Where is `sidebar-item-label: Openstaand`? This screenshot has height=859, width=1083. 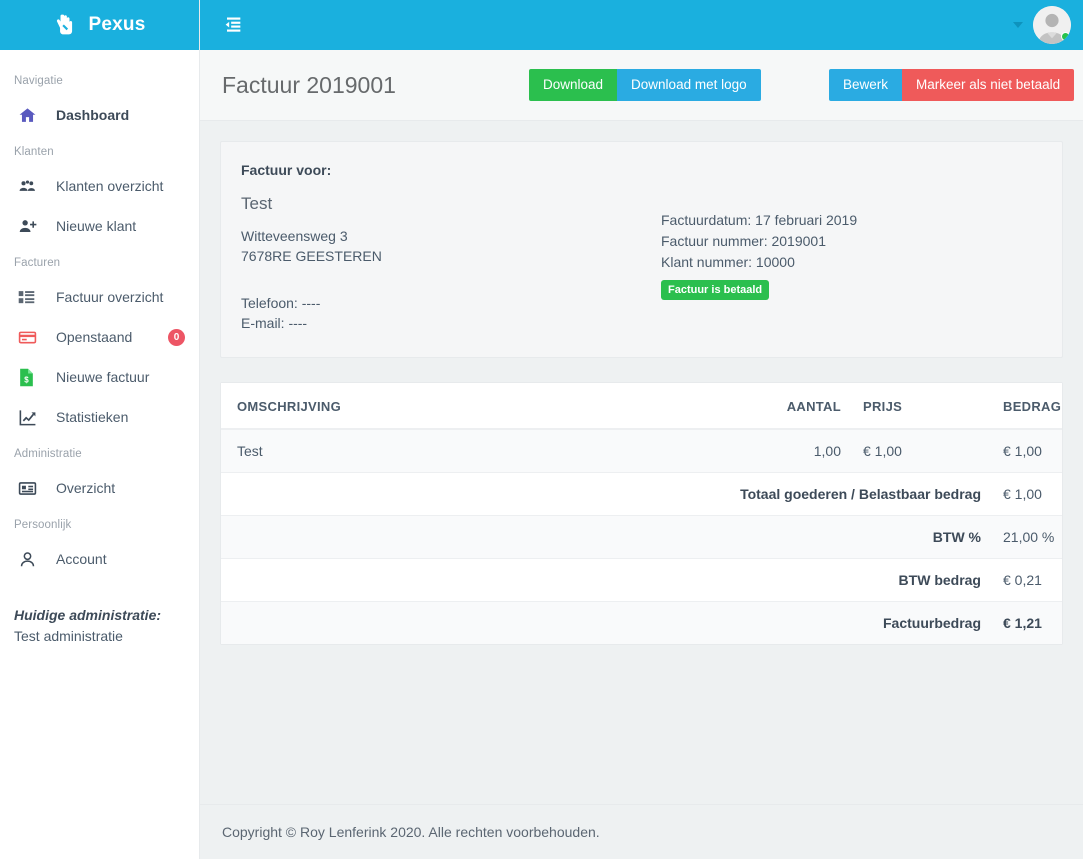 sidebar-item-label: Openstaand is located at coordinates (94, 337).